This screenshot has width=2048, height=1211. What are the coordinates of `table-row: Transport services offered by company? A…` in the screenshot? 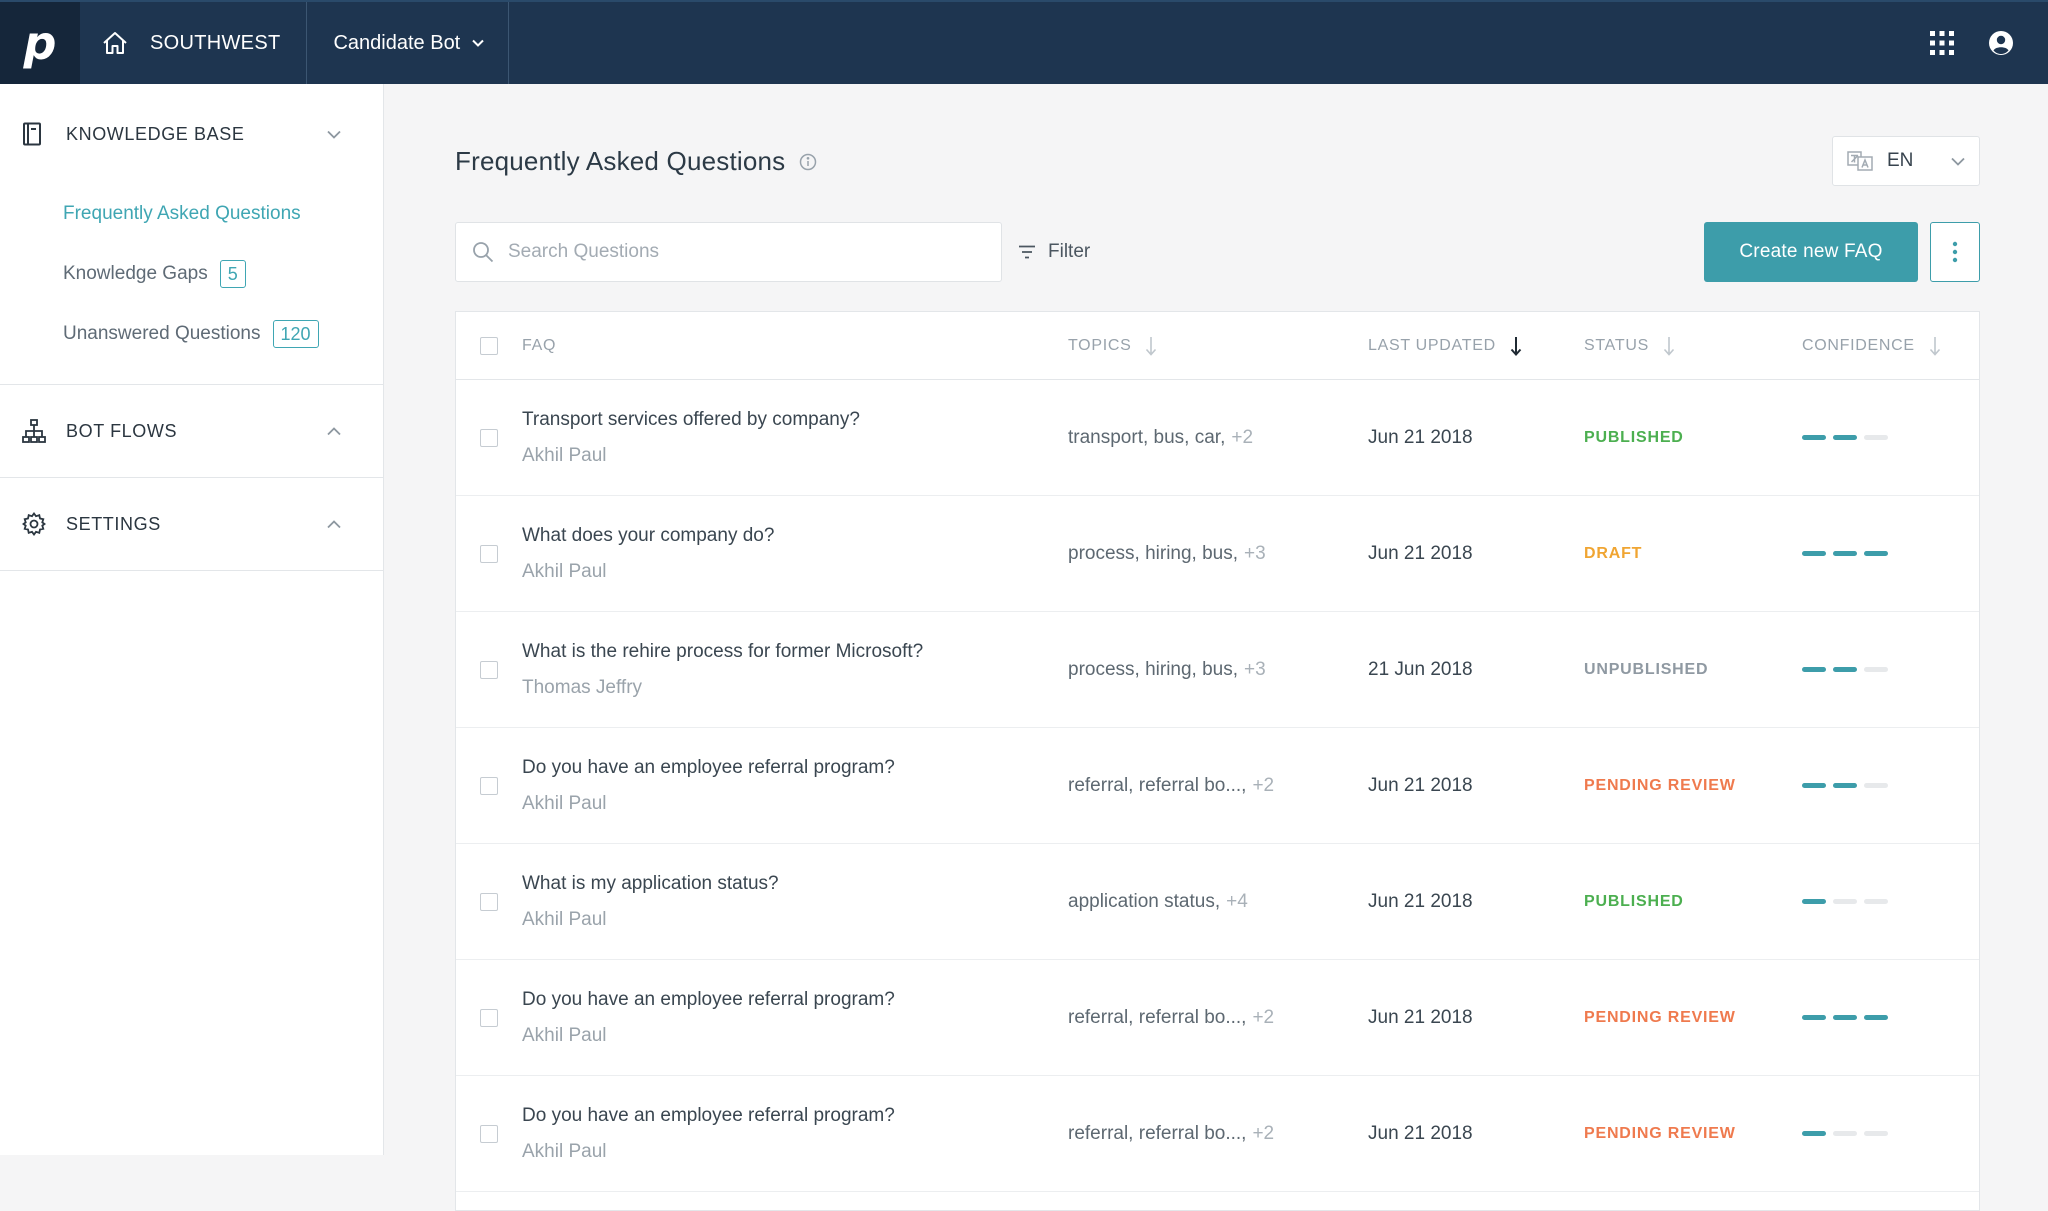 It's located at (1217, 438).